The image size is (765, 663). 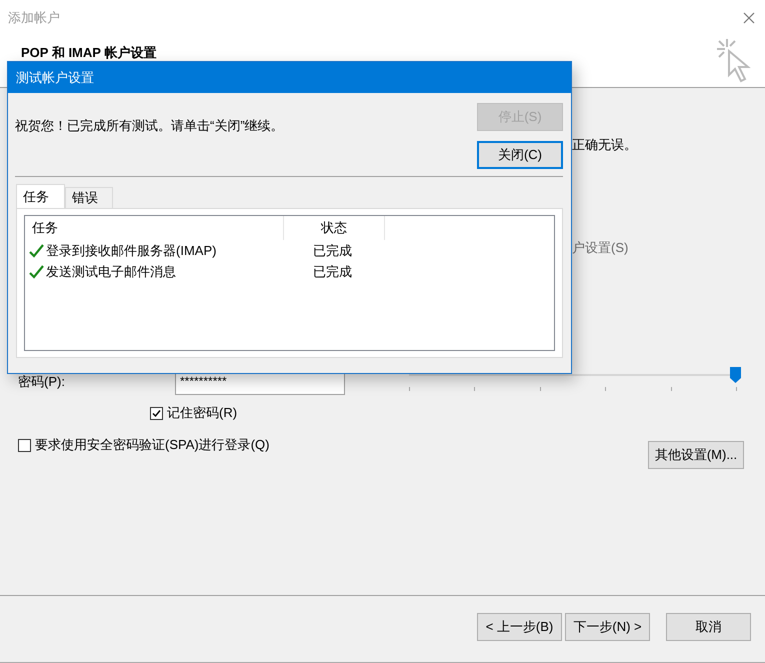 I want to click on tab: 错误, so click(x=89, y=197).